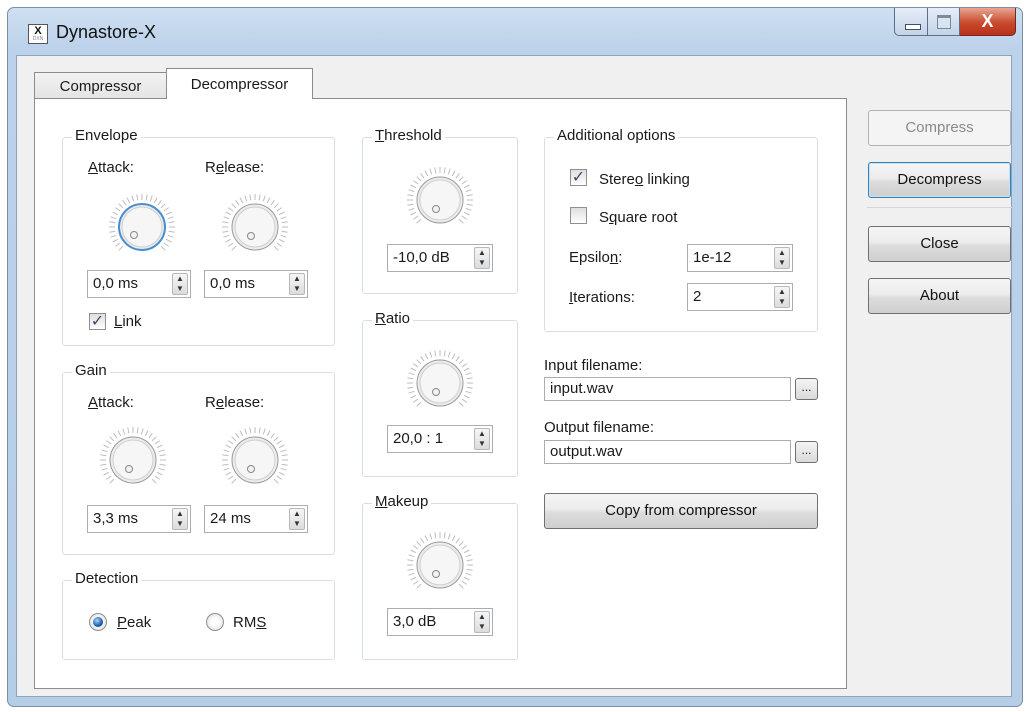 The height and width of the screenshot is (712, 1029). What do you see at coordinates (440, 200) in the screenshot?
I see `threshold-knob` at bounding box center [440, 200].